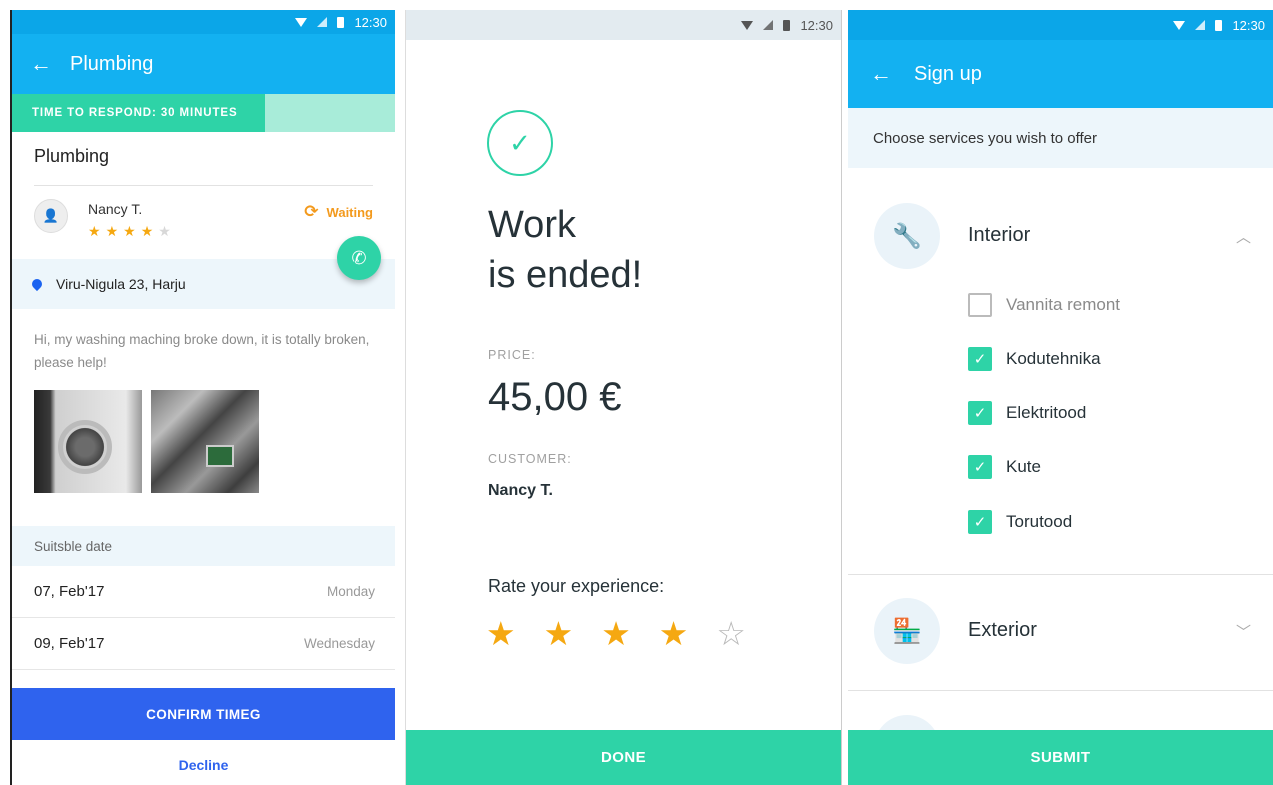 This screenshot has height=785, width=1273. What do you see at coordinates (1039, 521) in the screenshot?
I see `service-label: Torutood` at bounding box center [1039, 521].